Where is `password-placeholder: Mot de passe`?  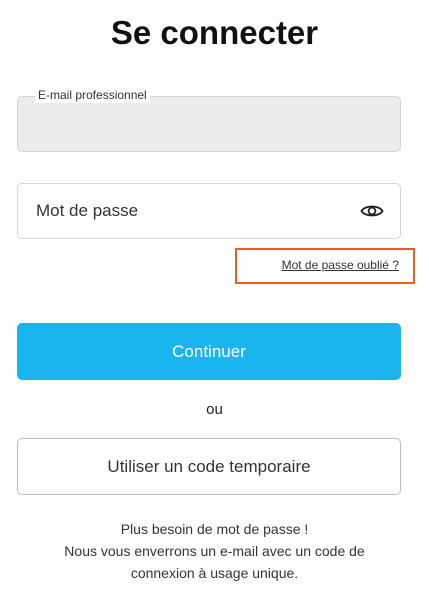
password-placeholder: Mot de passe is located at coordinates (87, 210).